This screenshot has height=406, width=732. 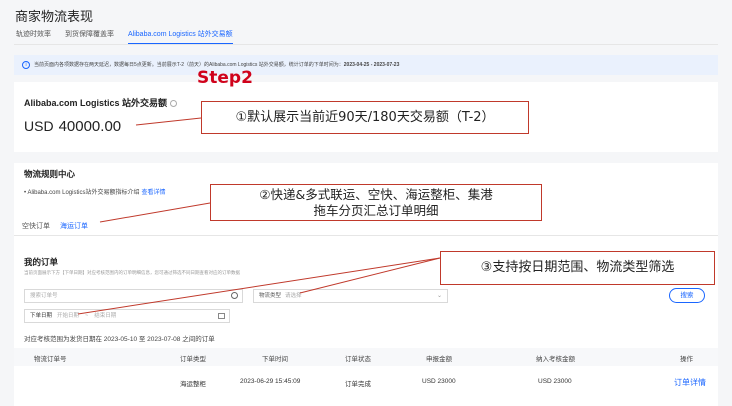 What do you see at coordinates (370, 275) in the screenshot?
I see `connector-3a` at bounding box center [370, 275].